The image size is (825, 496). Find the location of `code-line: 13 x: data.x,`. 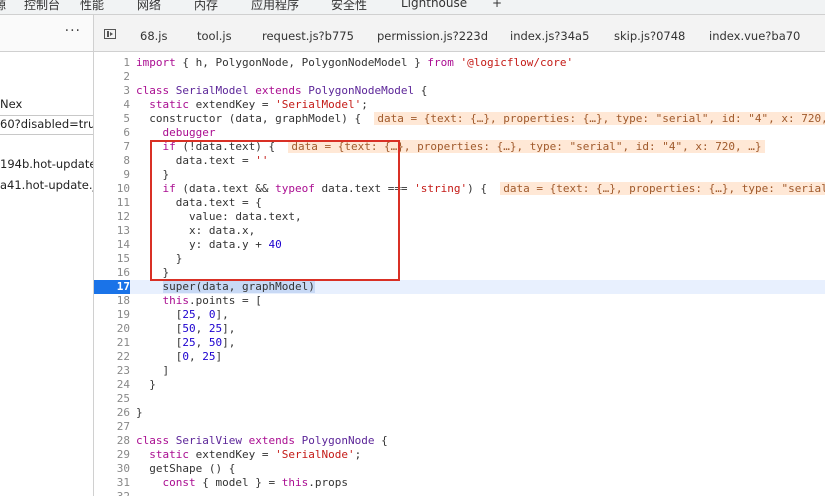

code-line: 13 x: data.x, is located at coordinates (459, 231).